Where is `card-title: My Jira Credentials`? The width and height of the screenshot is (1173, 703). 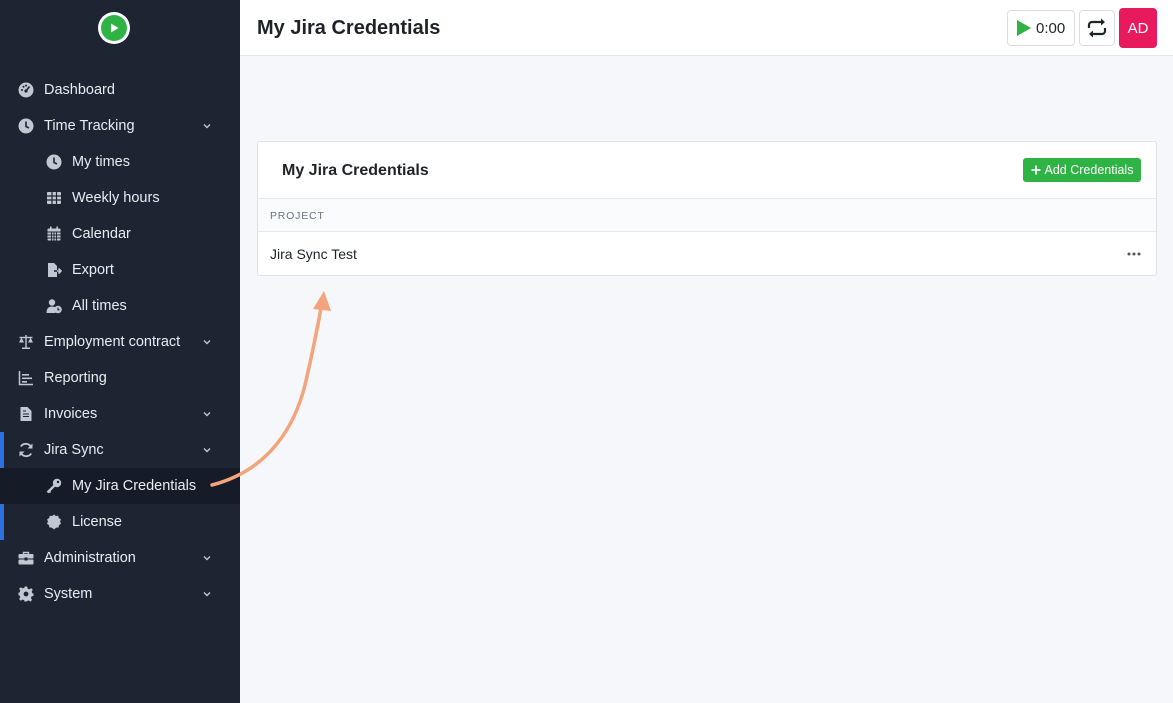 card-title: My Jira Credentials is located at coordinates (355, 170).